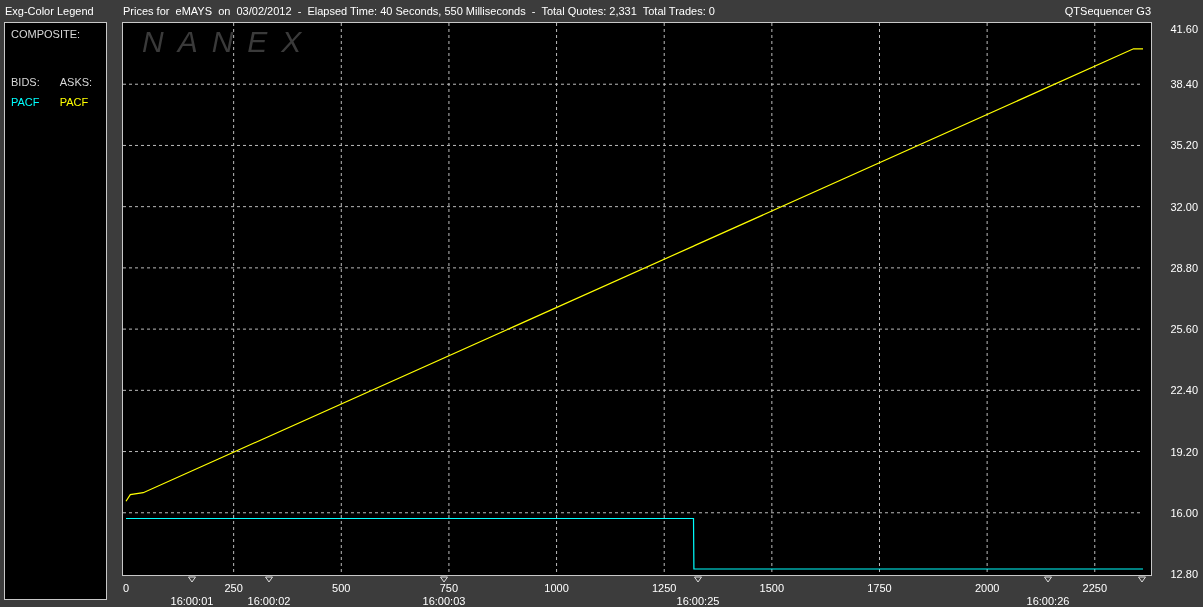  I want to click on y-axis-label: 28.80, so click(1184, 267).